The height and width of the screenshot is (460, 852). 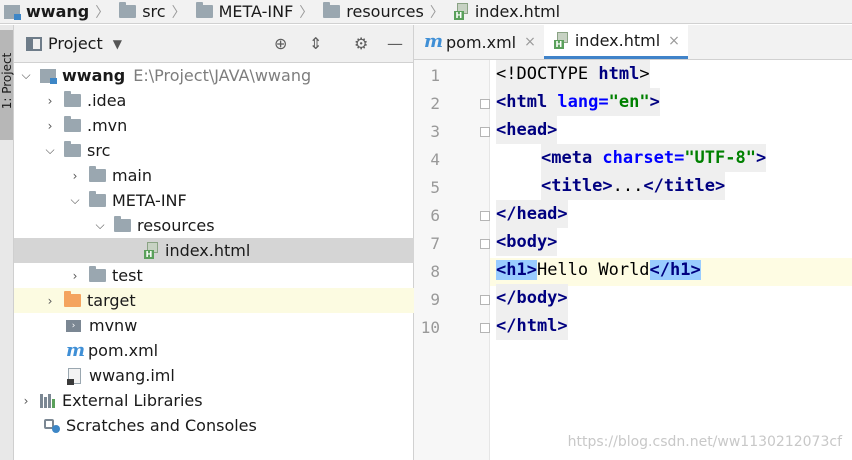 I want to click on tab-pom-xml: m pom.xml ×, so click(x=479, y=42).